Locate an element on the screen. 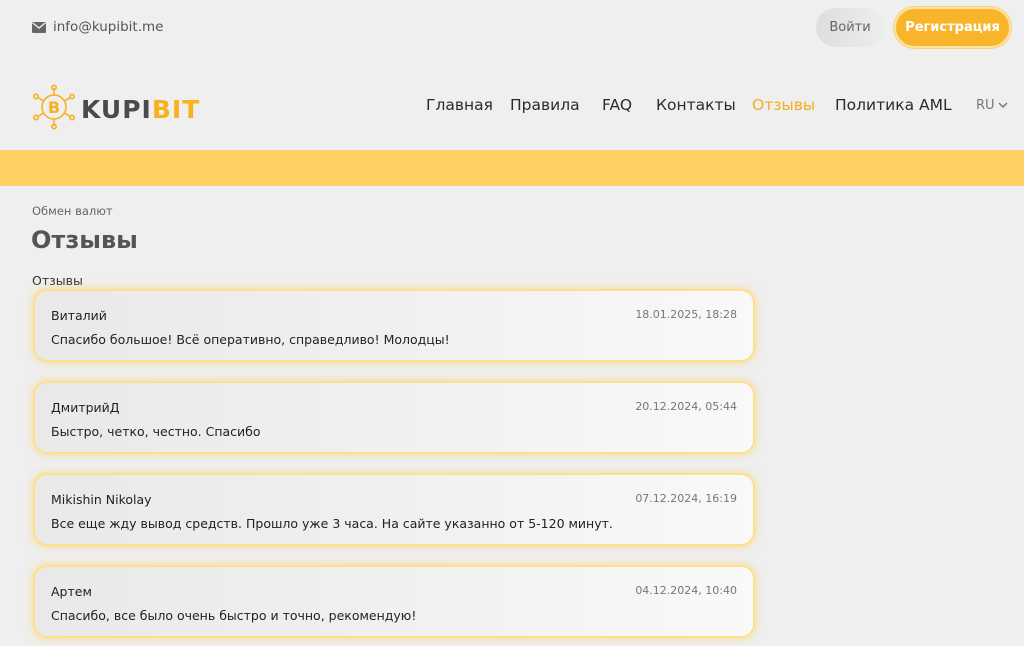 Image resolution: width=1024 pixels, height=646 pixels. language-selector: RU is located at coordinates (992, 105).